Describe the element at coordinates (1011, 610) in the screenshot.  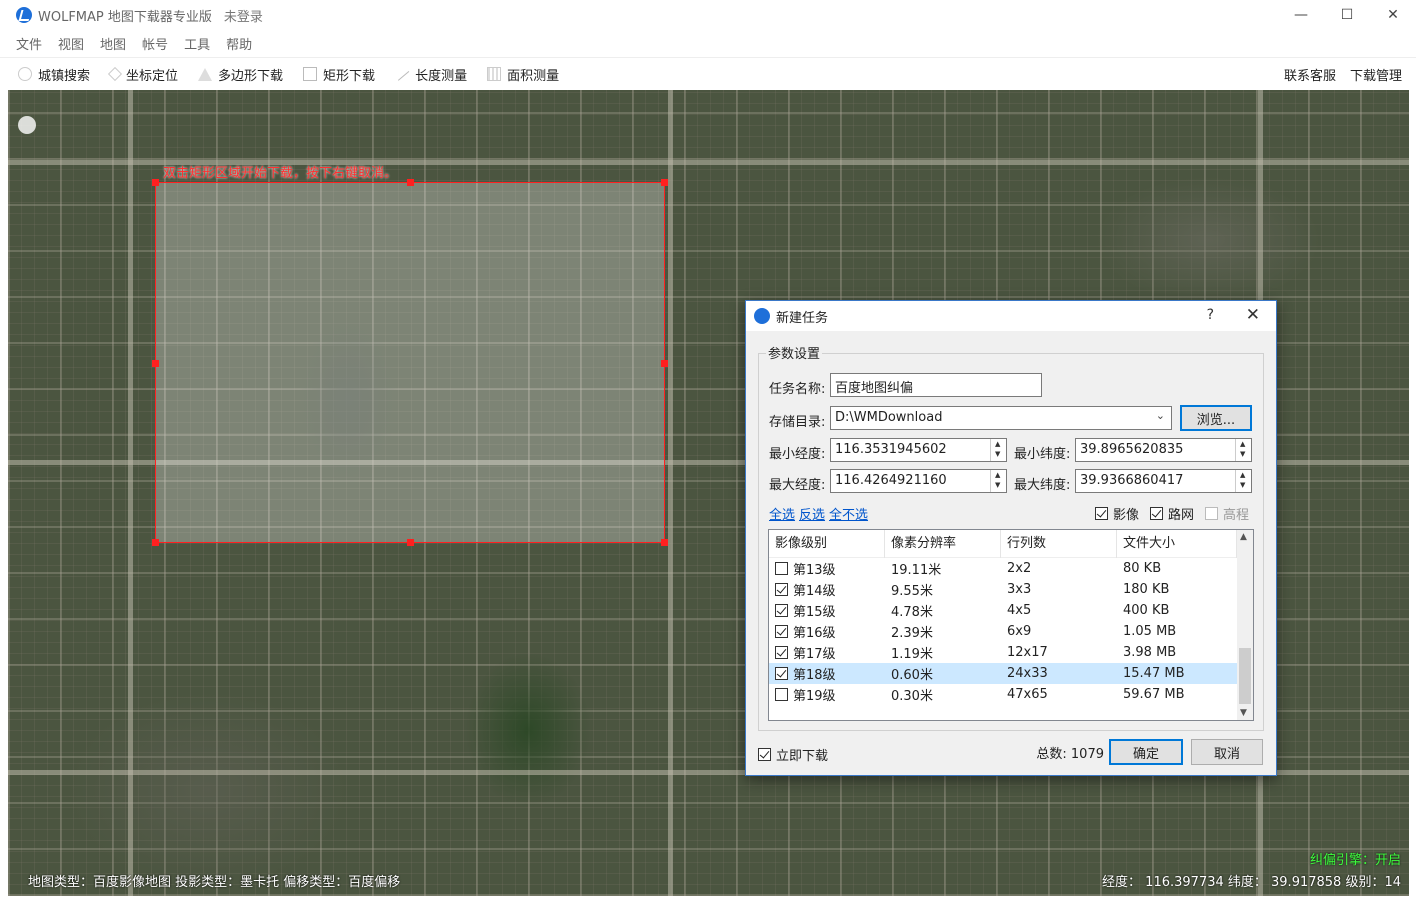
I see `table-row: 第15级 4.78米 4x5 400 KB` at that location.